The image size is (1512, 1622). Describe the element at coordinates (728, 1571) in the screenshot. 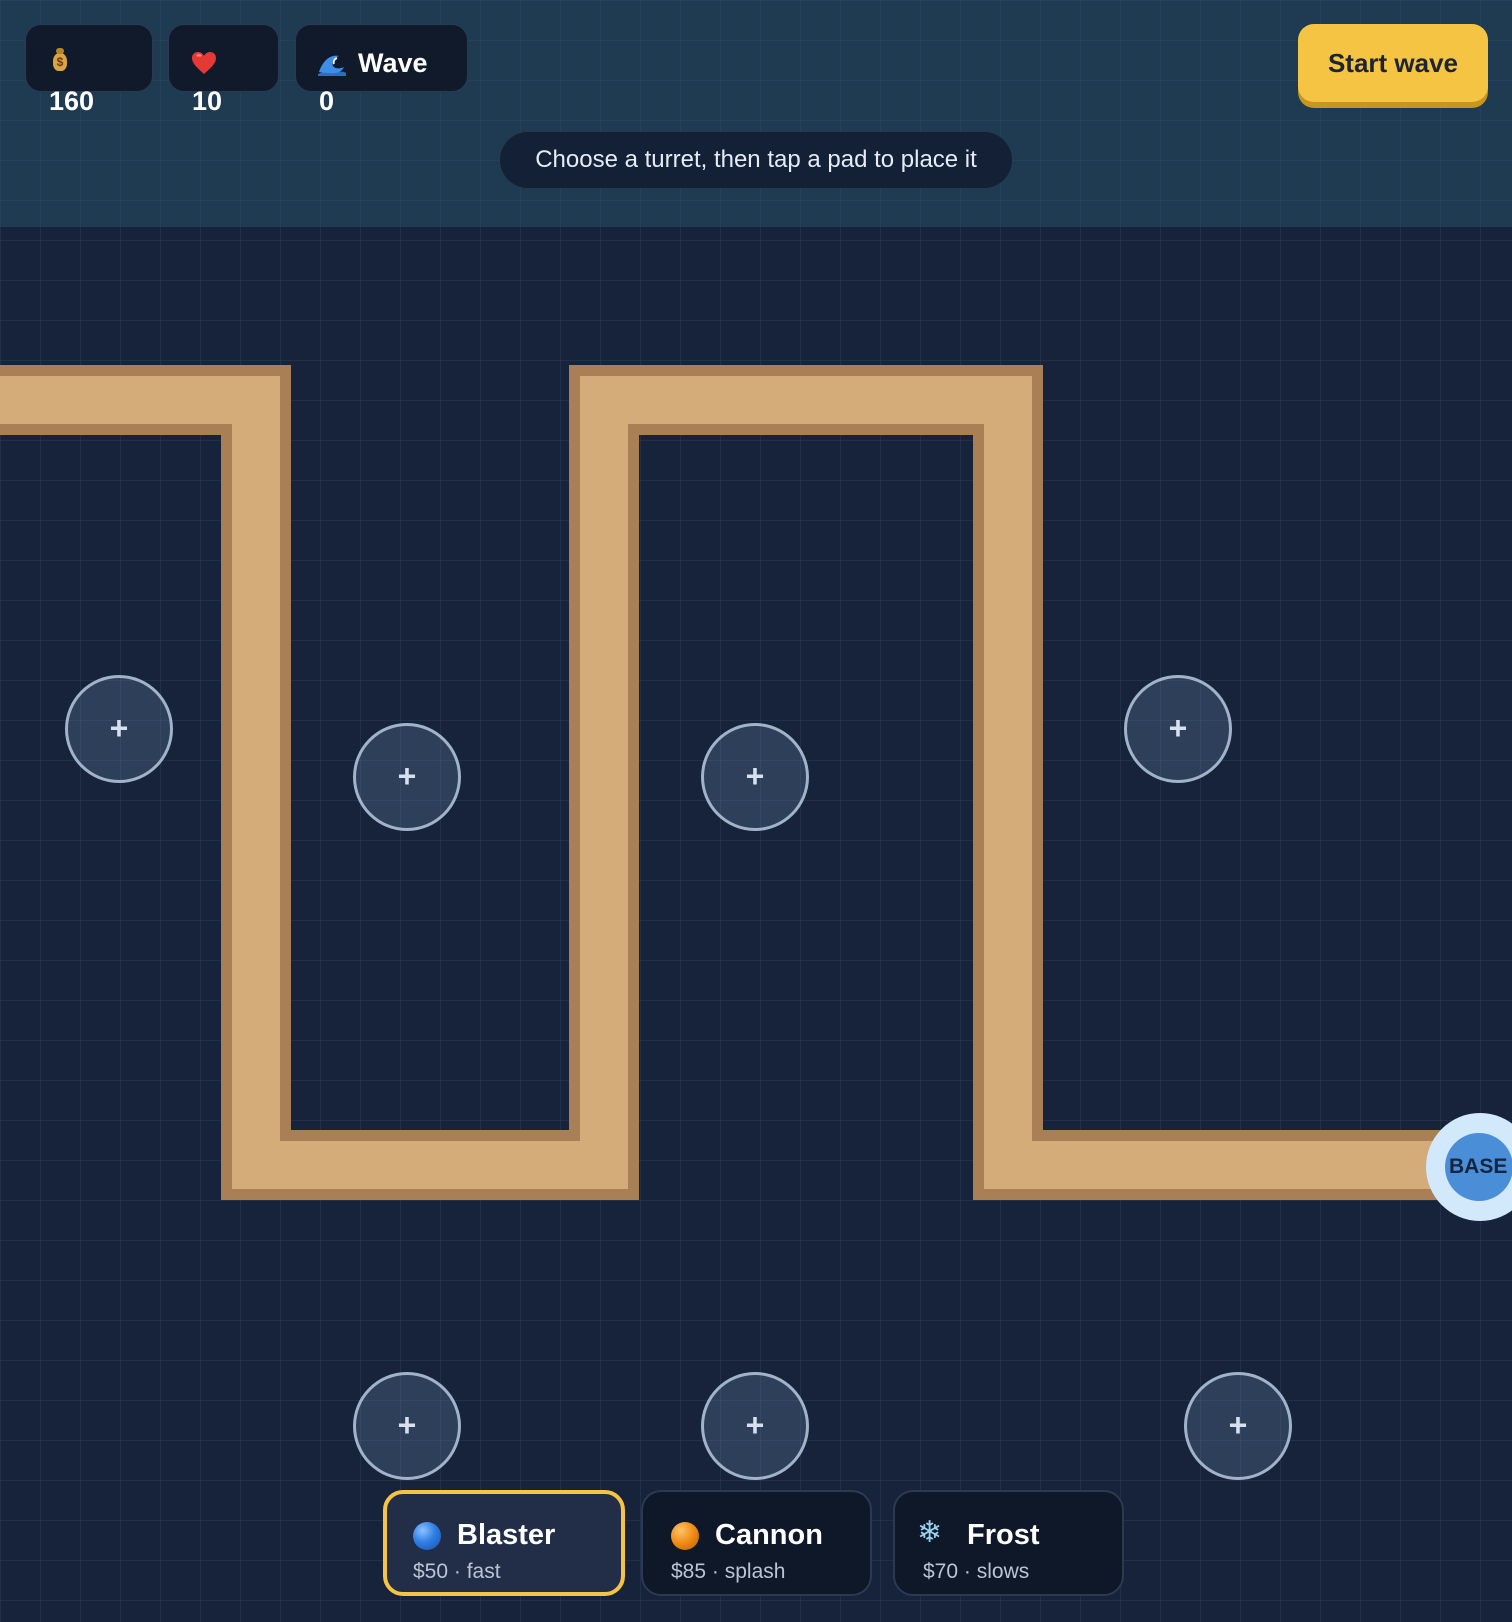

I see `turret-price-trait: $85 · splash` at that location.